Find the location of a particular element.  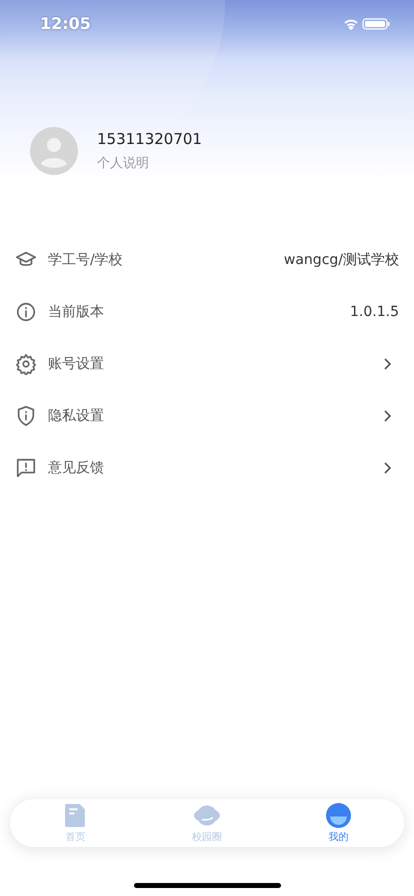

row-value: wangcg/测试学校 is located at coordinates (341, 260).